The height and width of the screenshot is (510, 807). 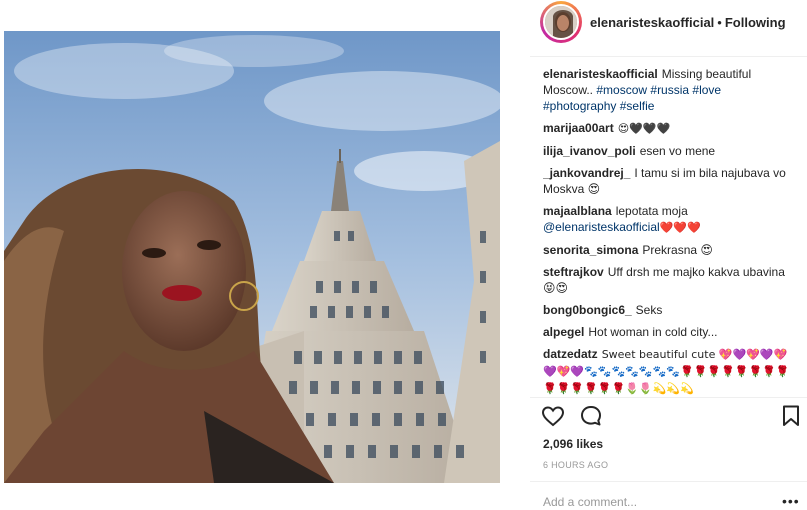 I want to click on comment-emoji: ❤️❤️❤️, so click(x=680, y=227).